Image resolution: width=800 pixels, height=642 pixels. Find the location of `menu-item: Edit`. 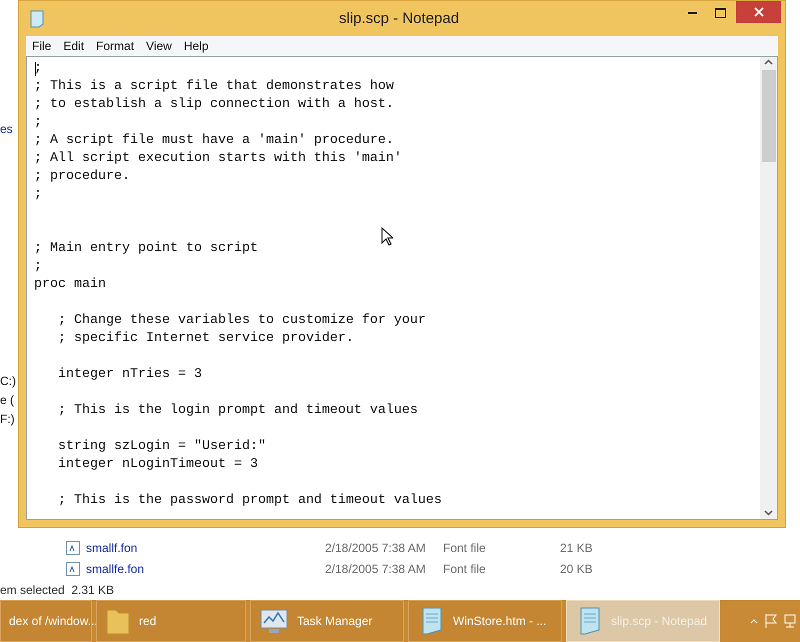

menu-item: Edit is located at coordinates (73, 46).